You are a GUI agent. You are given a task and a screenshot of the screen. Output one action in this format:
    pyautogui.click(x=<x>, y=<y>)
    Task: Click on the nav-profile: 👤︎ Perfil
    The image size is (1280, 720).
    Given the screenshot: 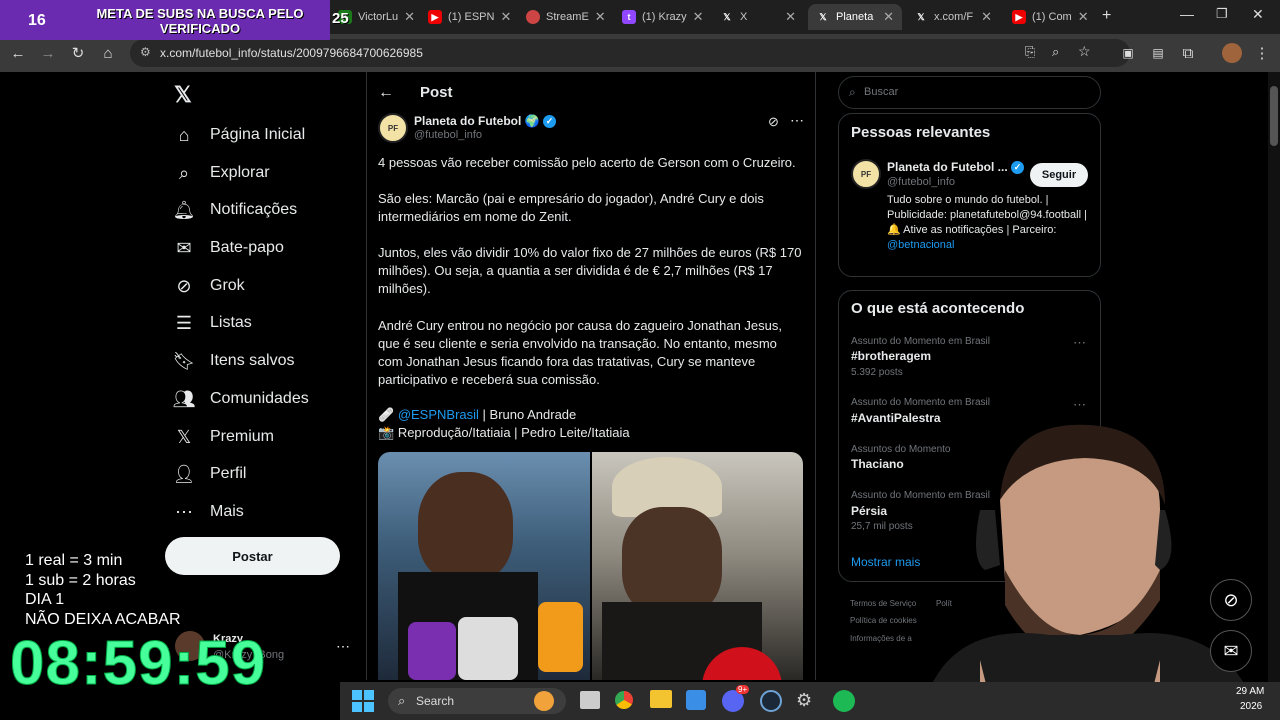 What is the action you would take?
    pyautogui.click(x=210, y=474)
    